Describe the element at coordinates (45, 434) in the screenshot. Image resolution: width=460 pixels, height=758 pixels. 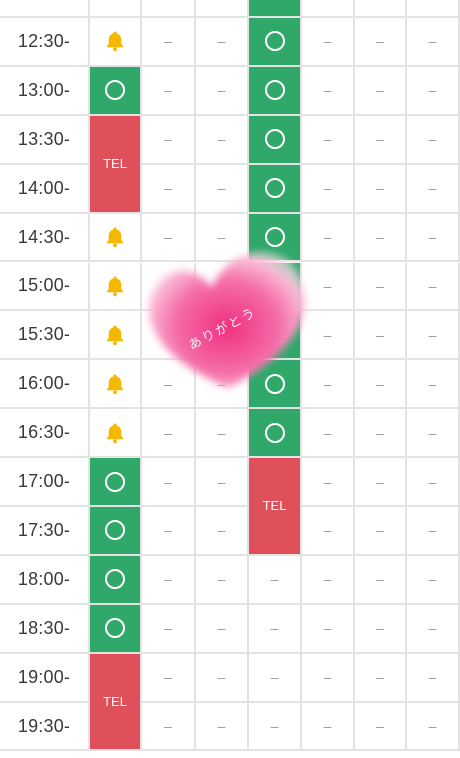
I see `time-label: 16:30-` at that location.